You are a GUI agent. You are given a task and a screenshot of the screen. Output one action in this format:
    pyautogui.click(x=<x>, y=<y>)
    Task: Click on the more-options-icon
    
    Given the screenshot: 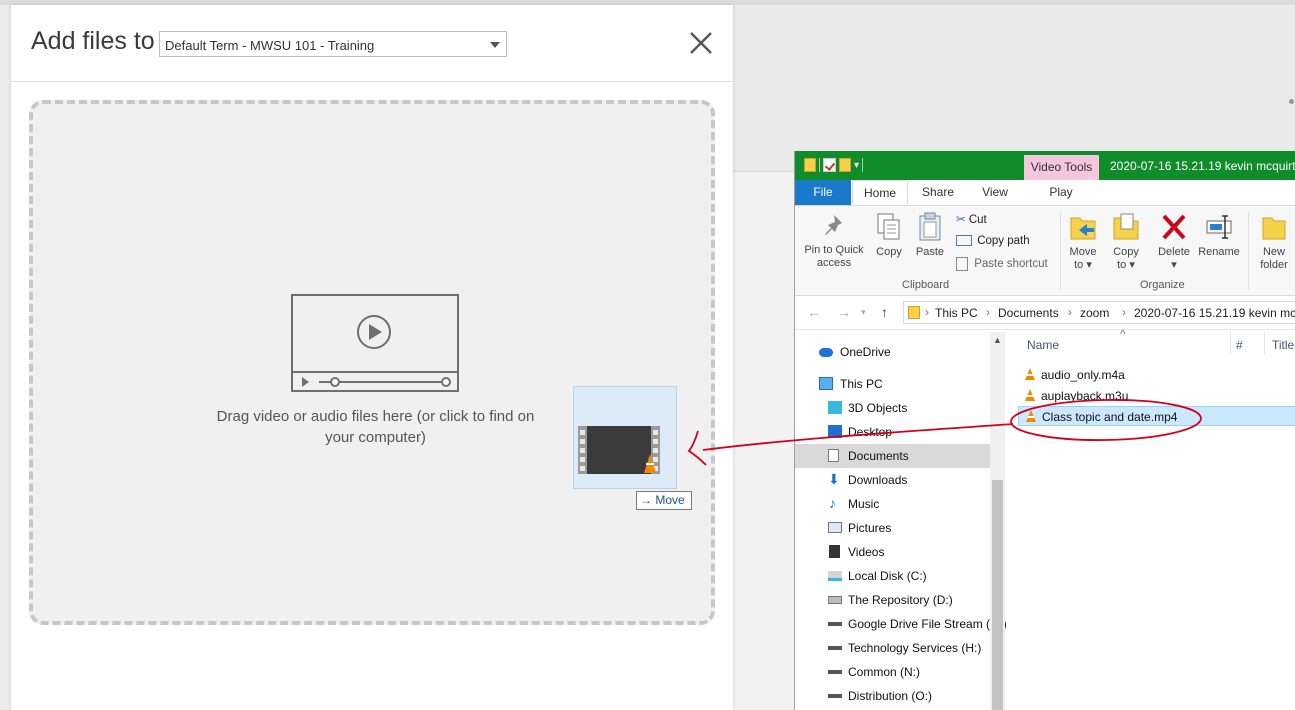 What is the action you would take?
    pyautogui.click(x=1291, y=101)
    